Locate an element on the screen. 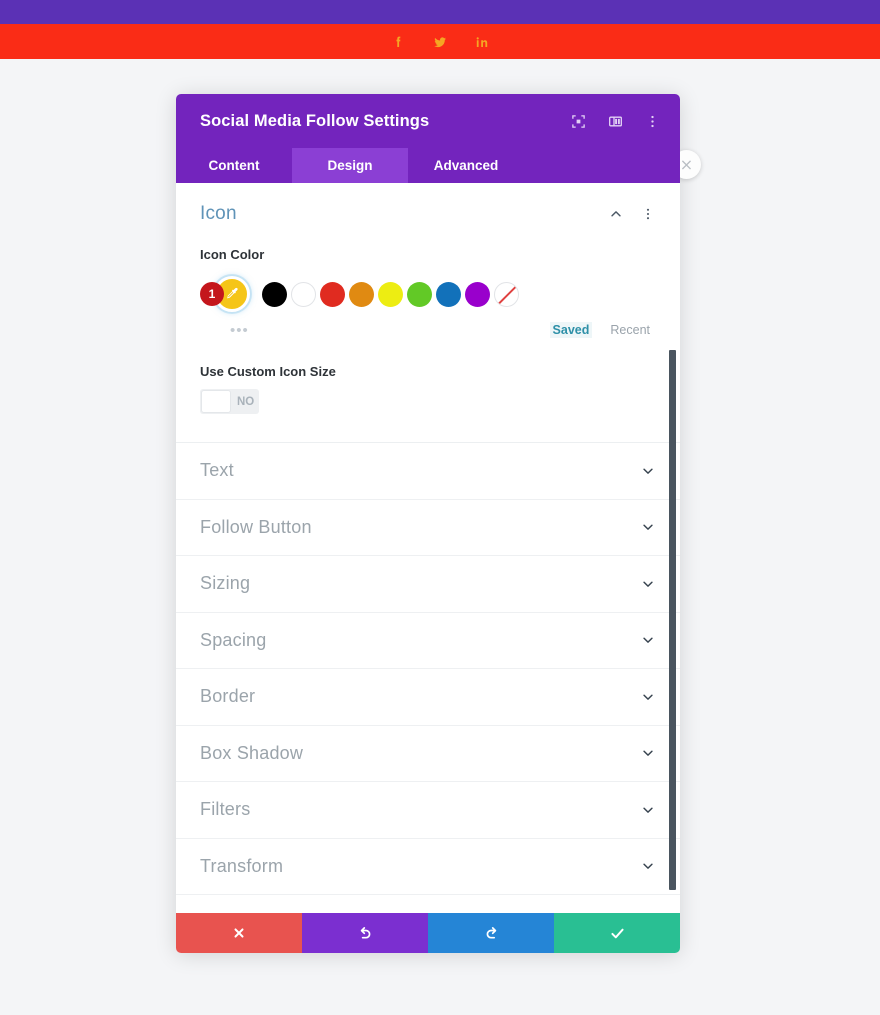  chevron-up-icon is located at coordinates (616, 214).